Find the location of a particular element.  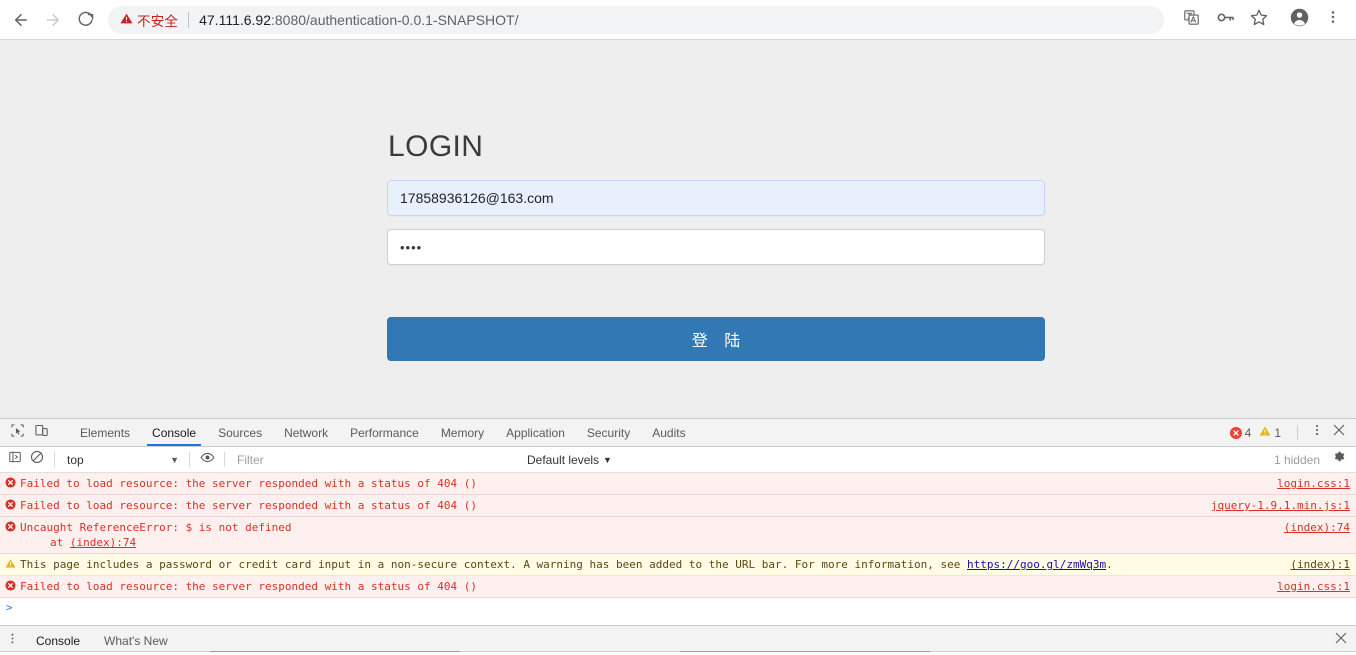

tab-sources-label: Sources is located at coordinates (240, 432).